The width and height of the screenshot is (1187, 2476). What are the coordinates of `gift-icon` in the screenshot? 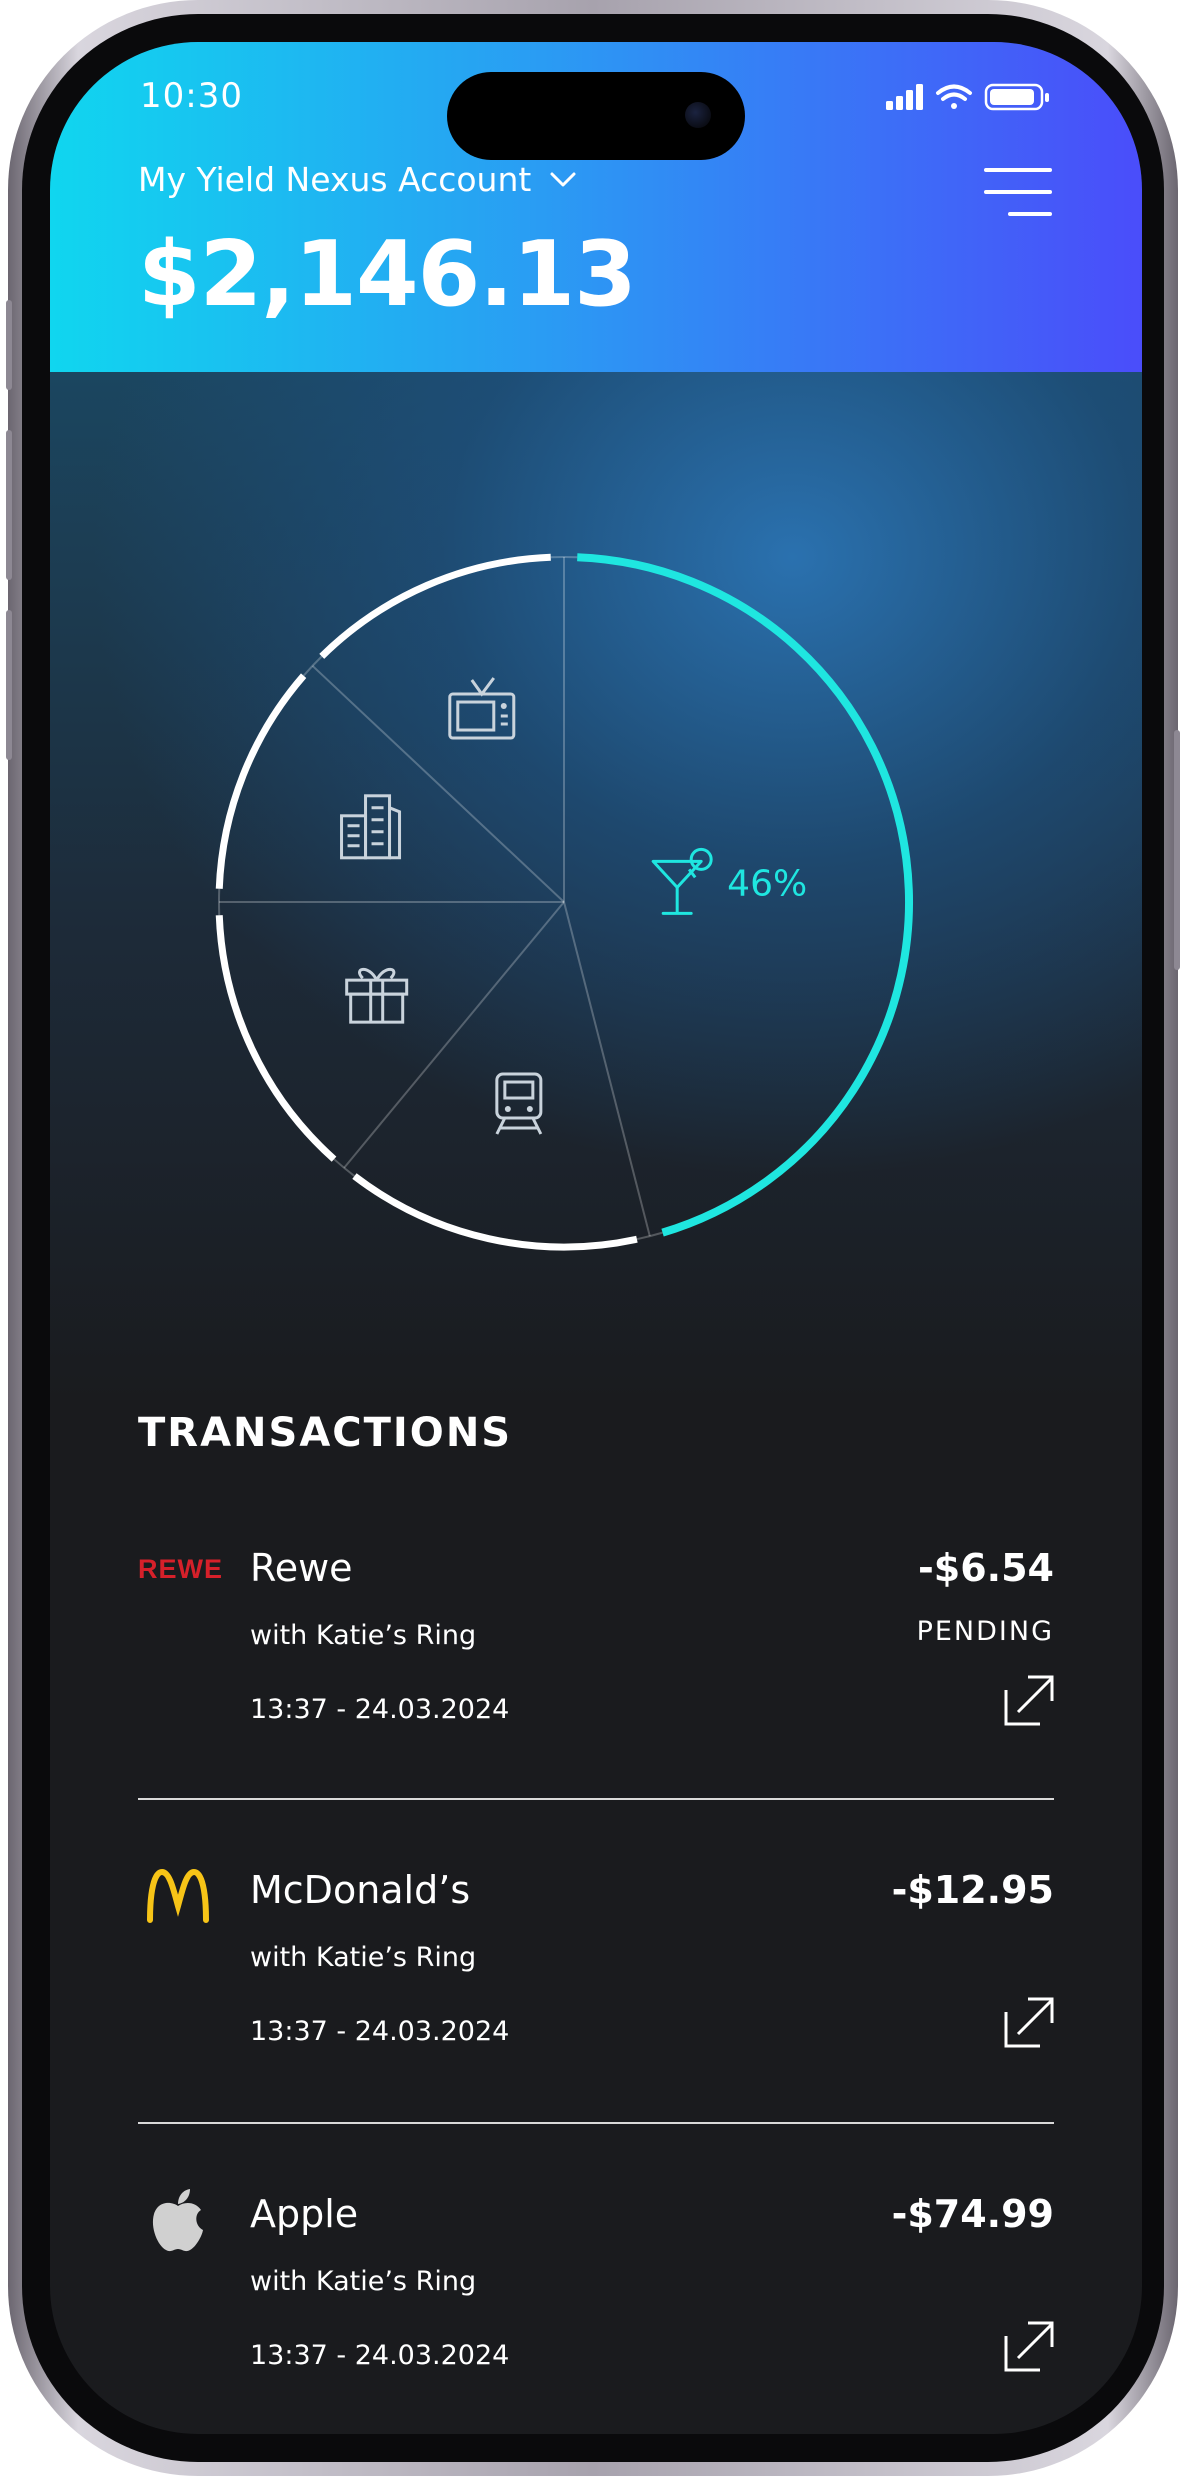 It's located at (377, 995).